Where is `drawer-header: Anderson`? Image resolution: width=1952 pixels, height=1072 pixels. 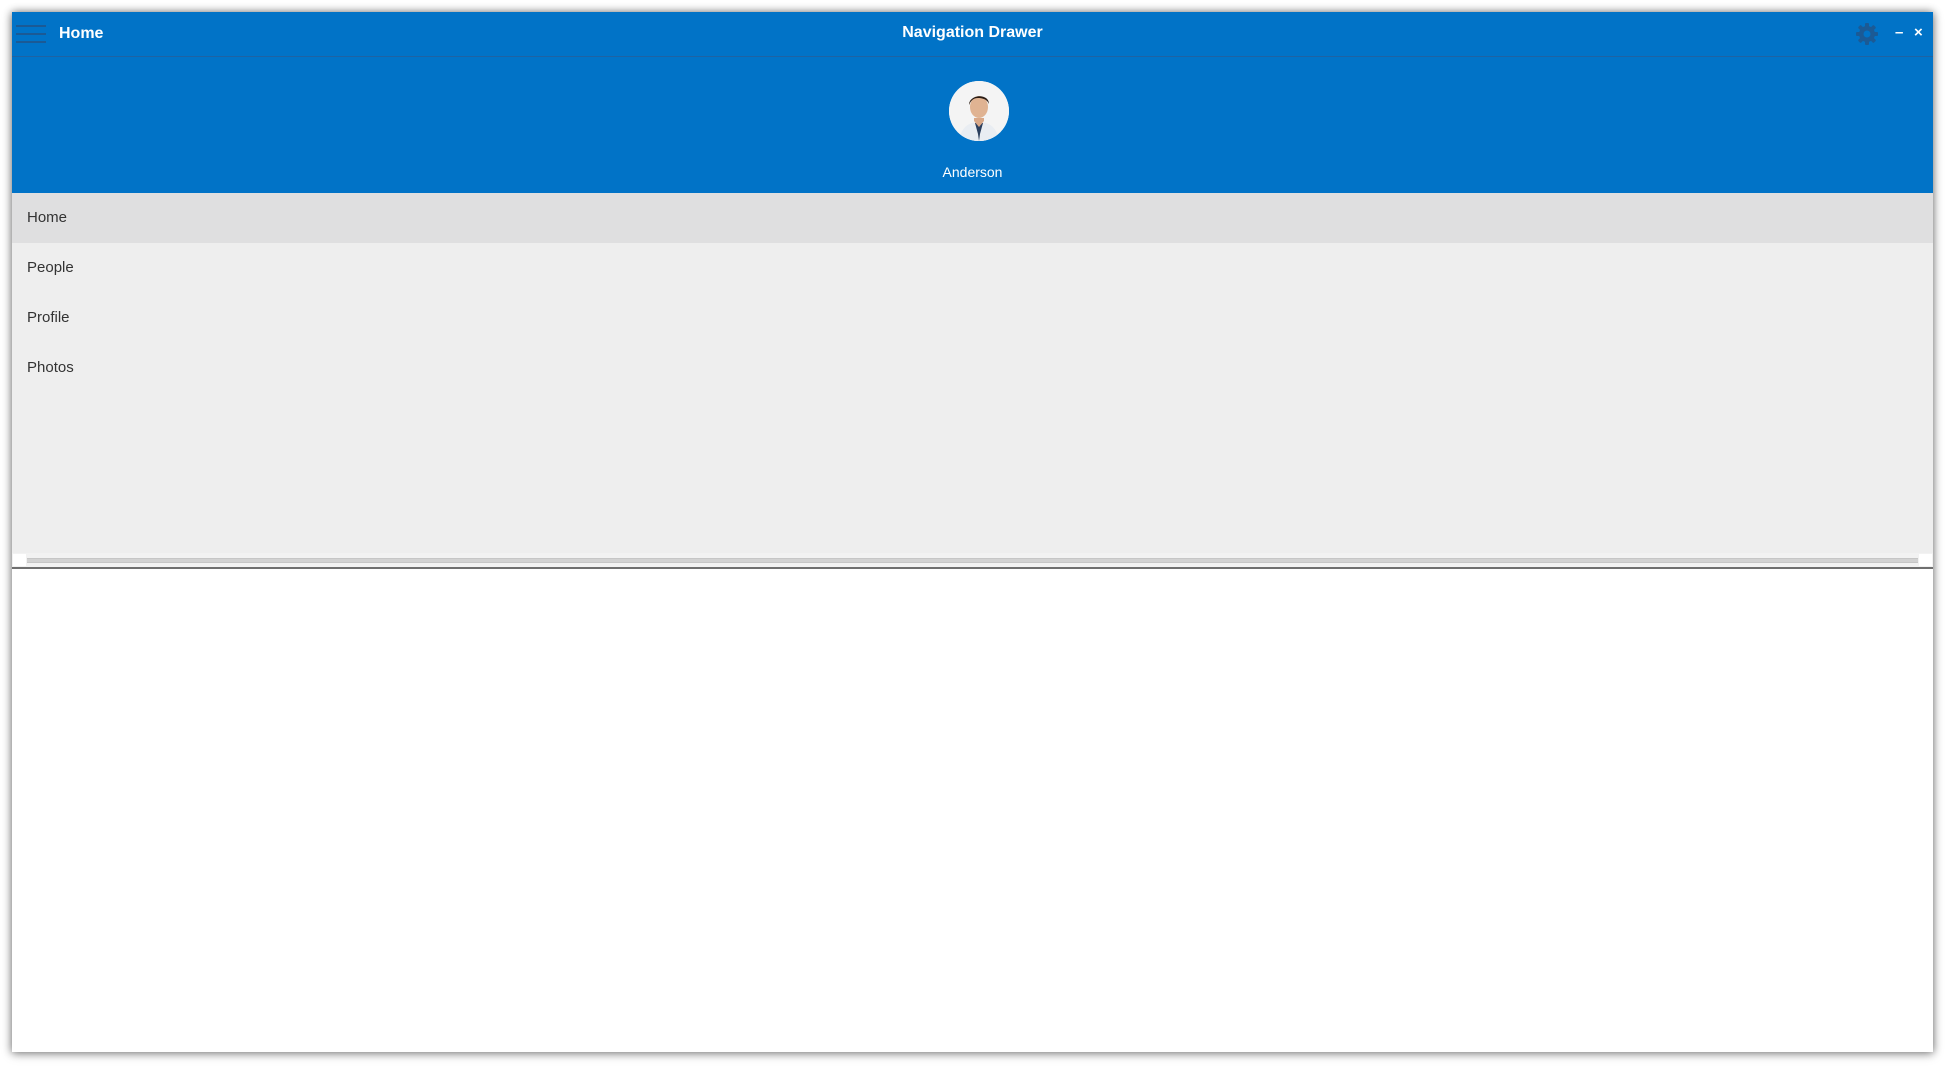
drawer-header: Anderson is located at coordinates (972, 125).